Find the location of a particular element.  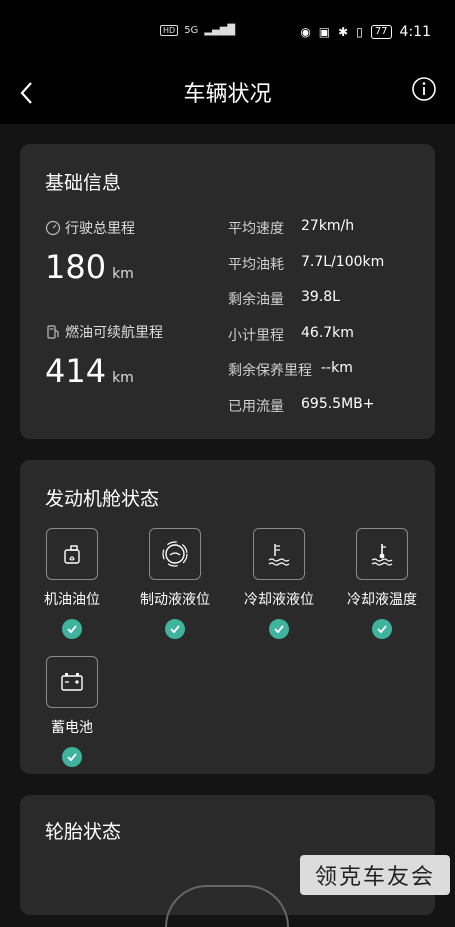

oil-level-icon-box is located at coordinates (72, 554).